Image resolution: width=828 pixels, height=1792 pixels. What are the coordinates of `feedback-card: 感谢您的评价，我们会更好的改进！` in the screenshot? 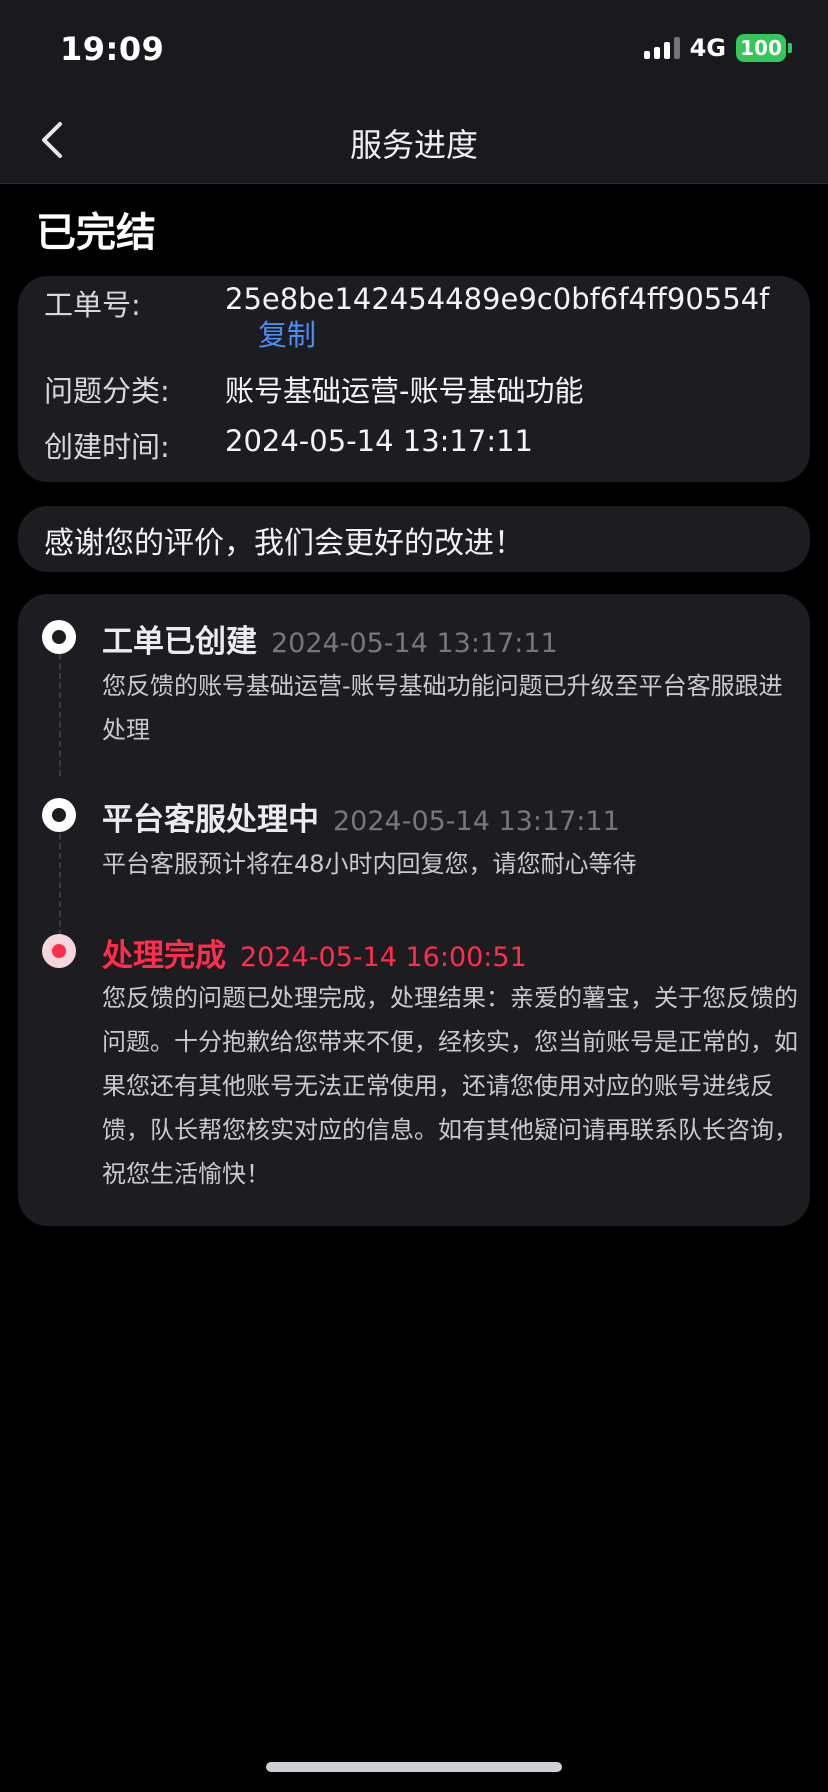 It's located at (414, 539).